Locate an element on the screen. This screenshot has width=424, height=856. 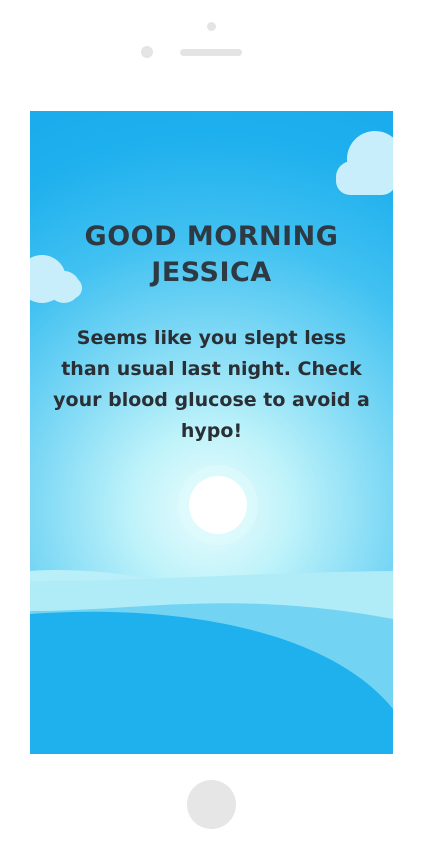
greeting-line-1: GOOD MORNING is located at coordinates (211, 236).